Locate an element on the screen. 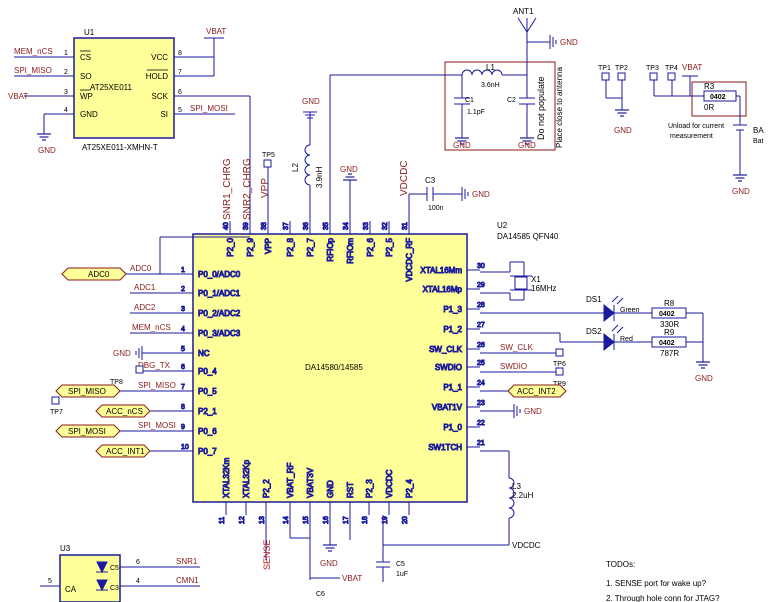 The width and height of the screenshot is (770, 602). u2-pin-name: P0_3/ADC3 is located at coordinates (219, 333).